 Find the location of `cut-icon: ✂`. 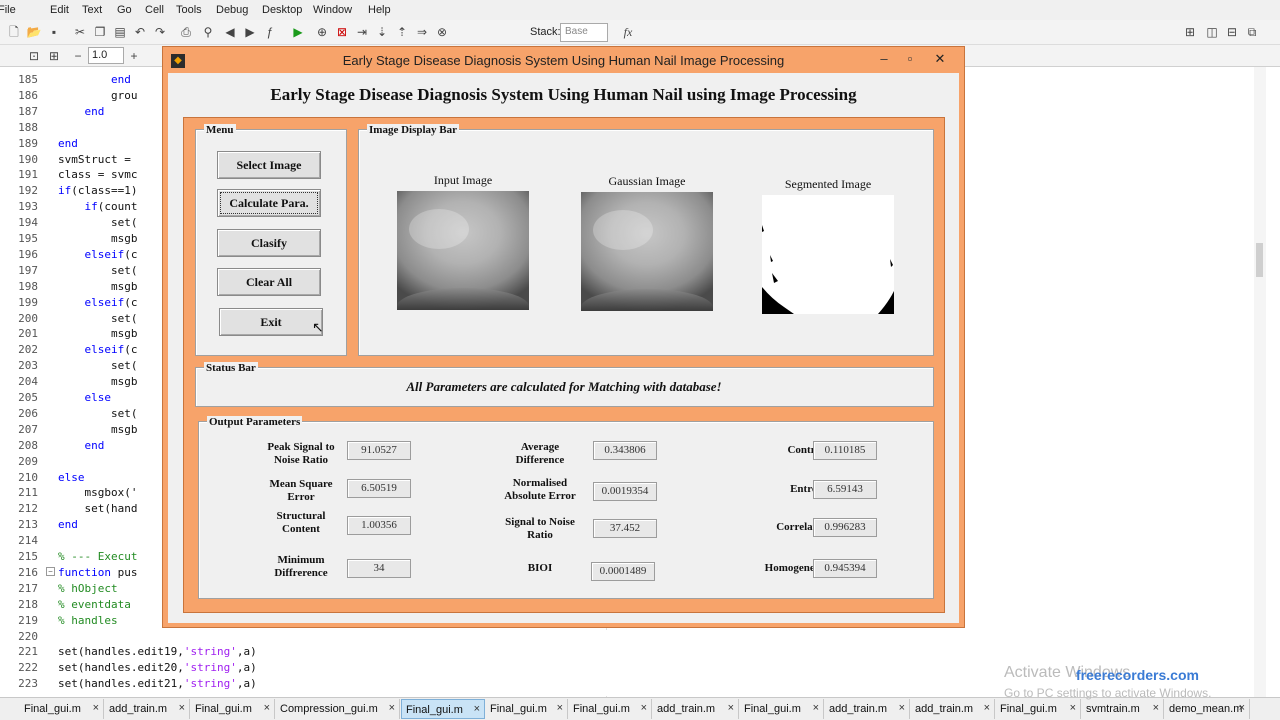

cut-icon: ✂ is located at coordinates (80, 32).